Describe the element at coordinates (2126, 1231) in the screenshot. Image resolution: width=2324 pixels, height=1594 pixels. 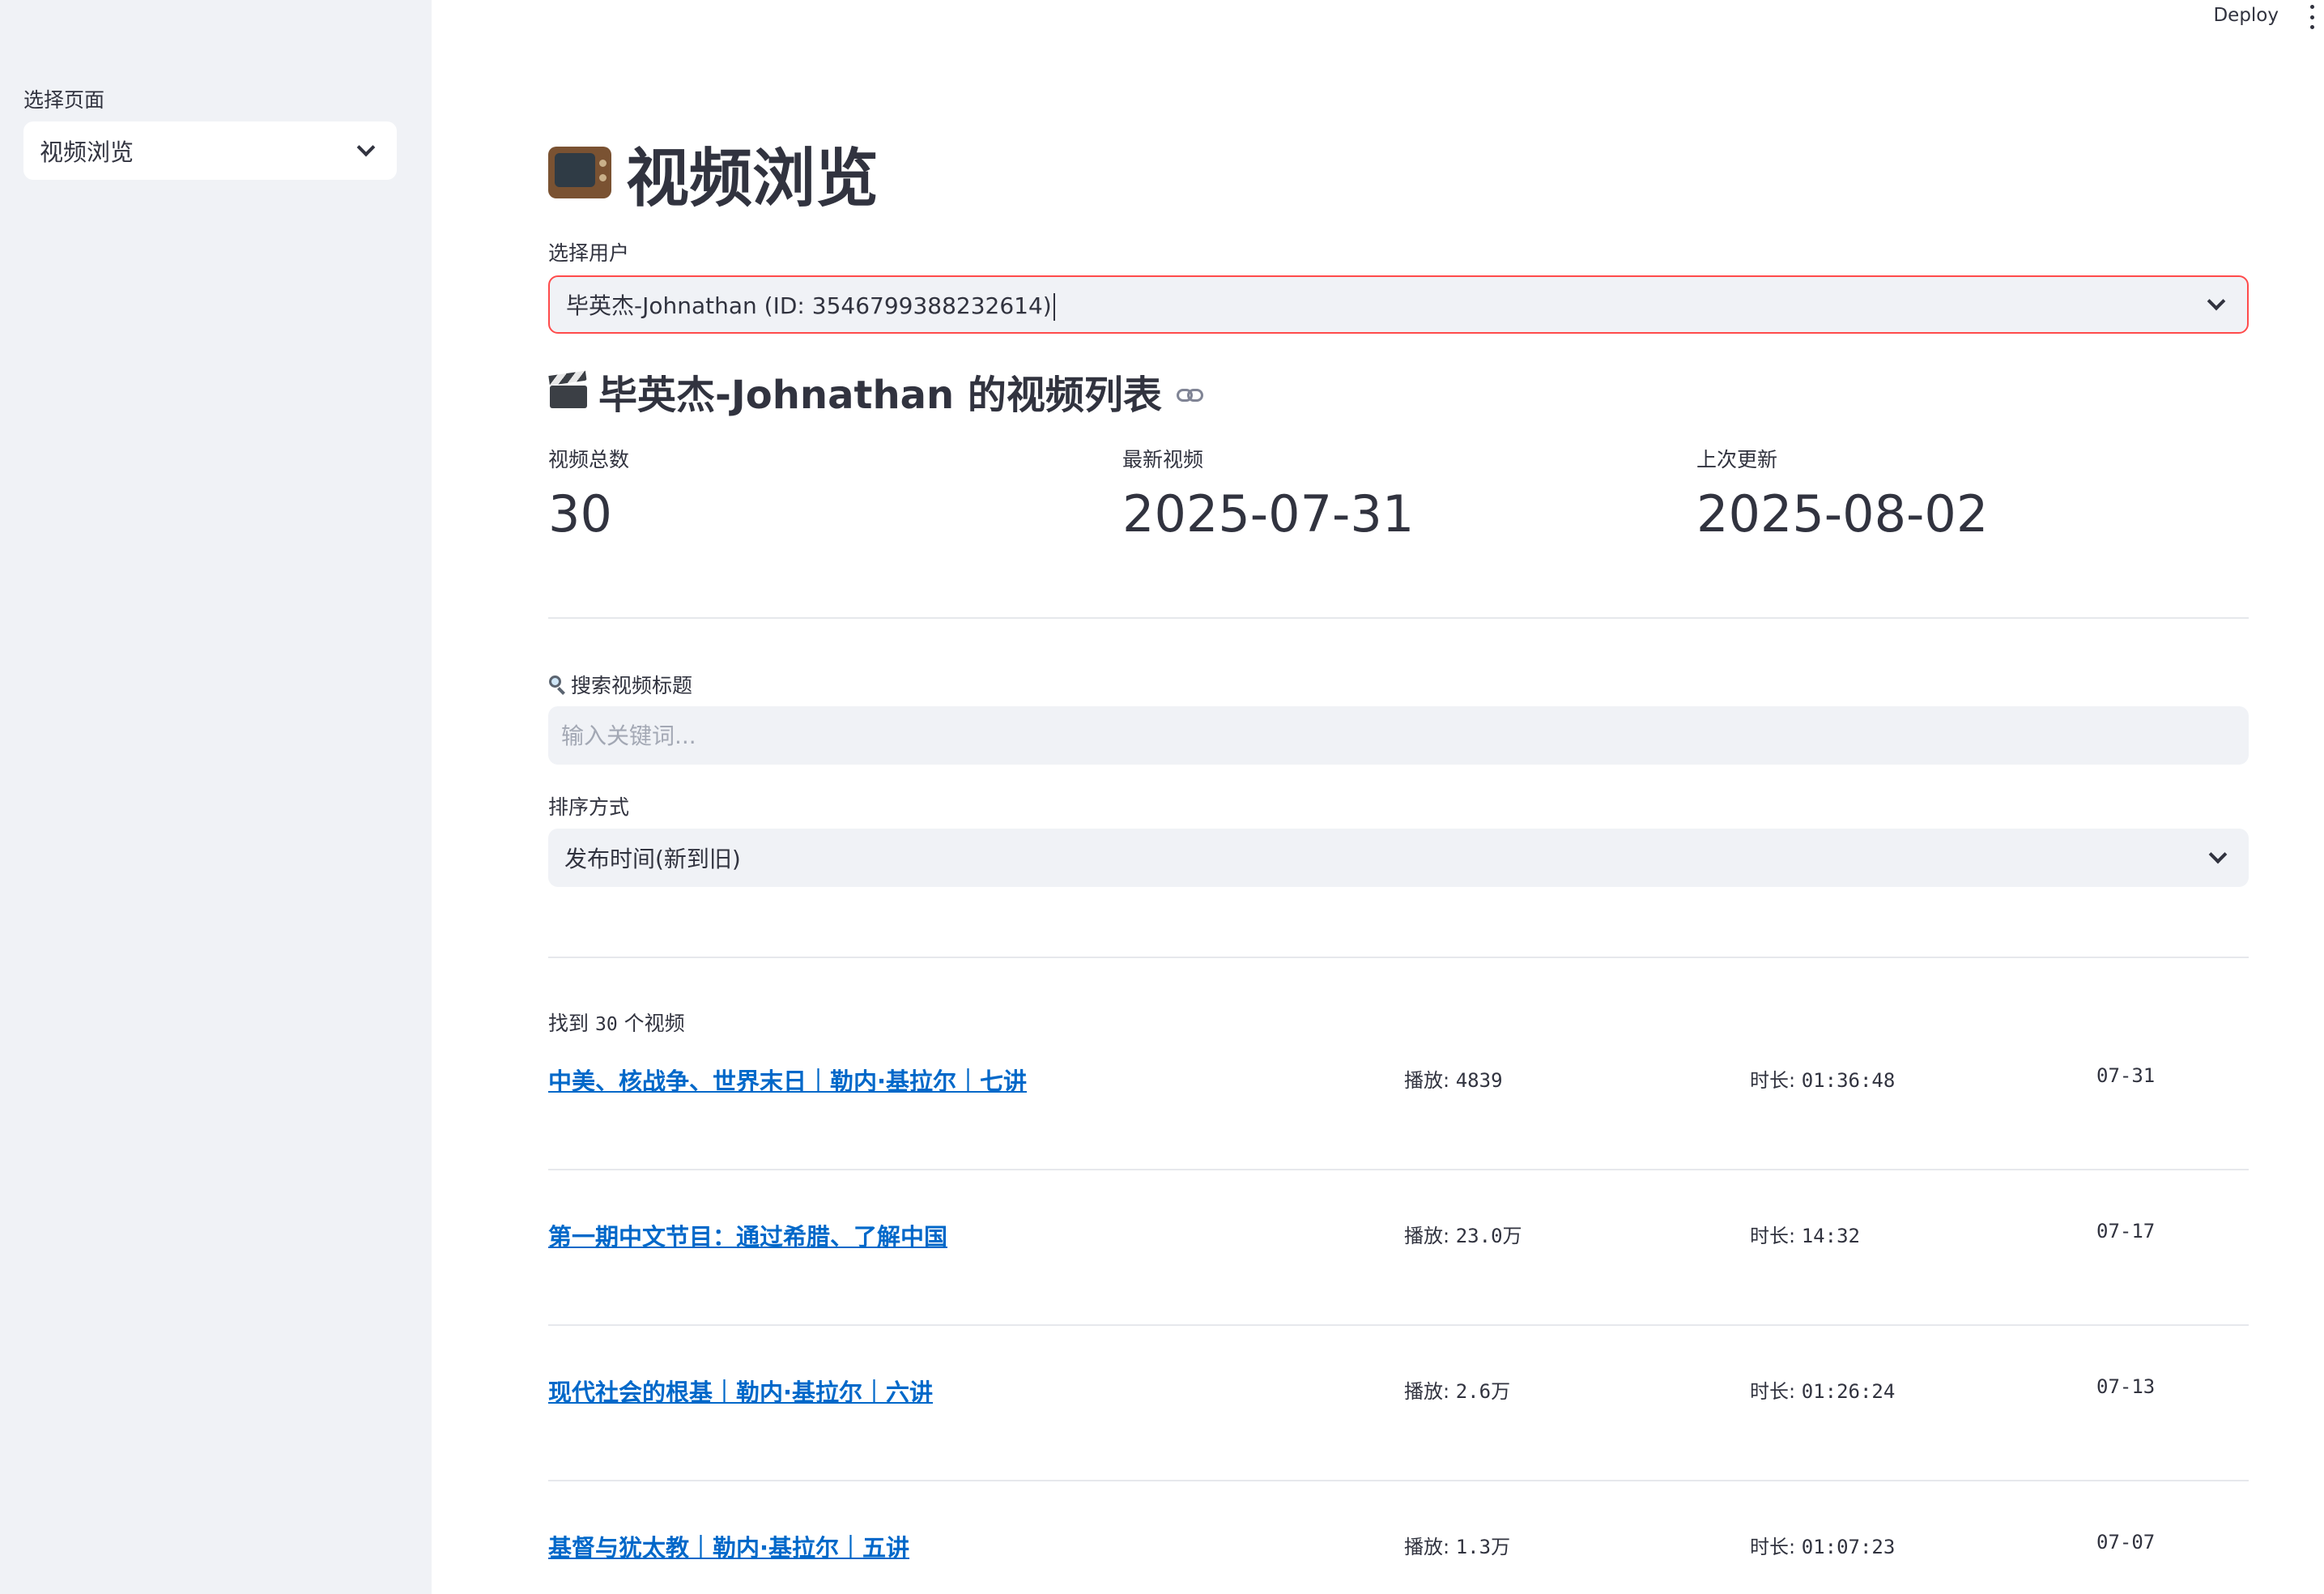
I see `video-date: 07-17` at that location.